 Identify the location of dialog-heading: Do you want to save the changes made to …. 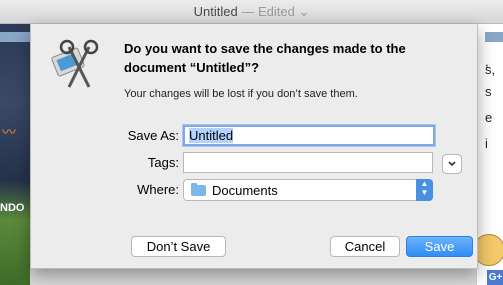
(265, 58).